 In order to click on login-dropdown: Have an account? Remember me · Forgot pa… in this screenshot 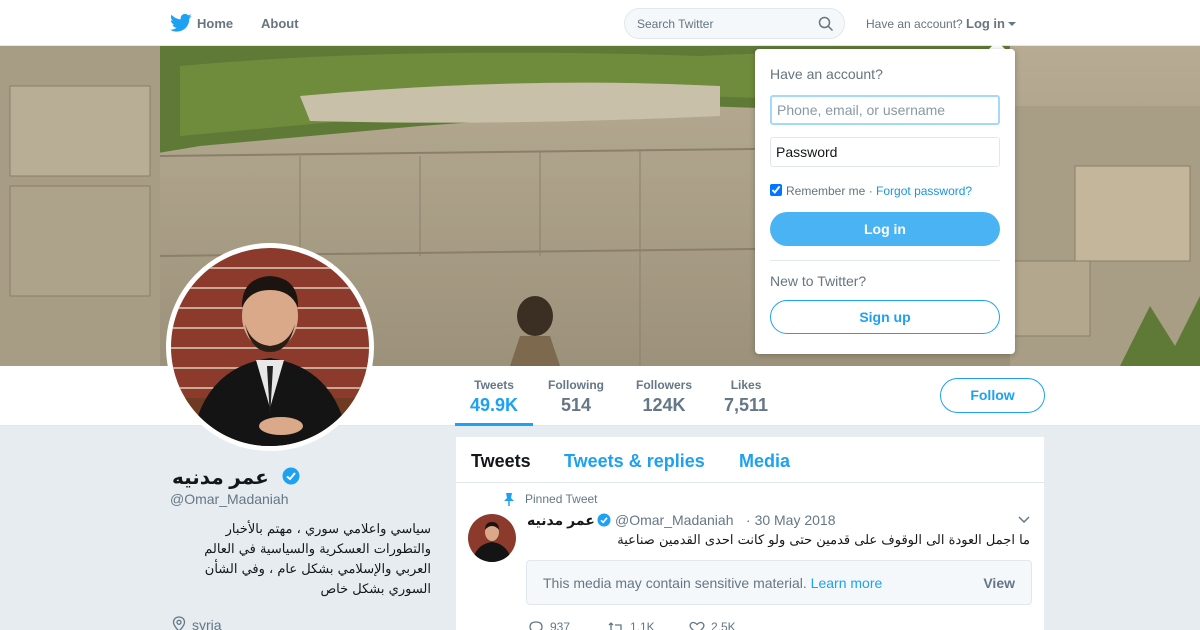, I will do `click(885, 201)`.